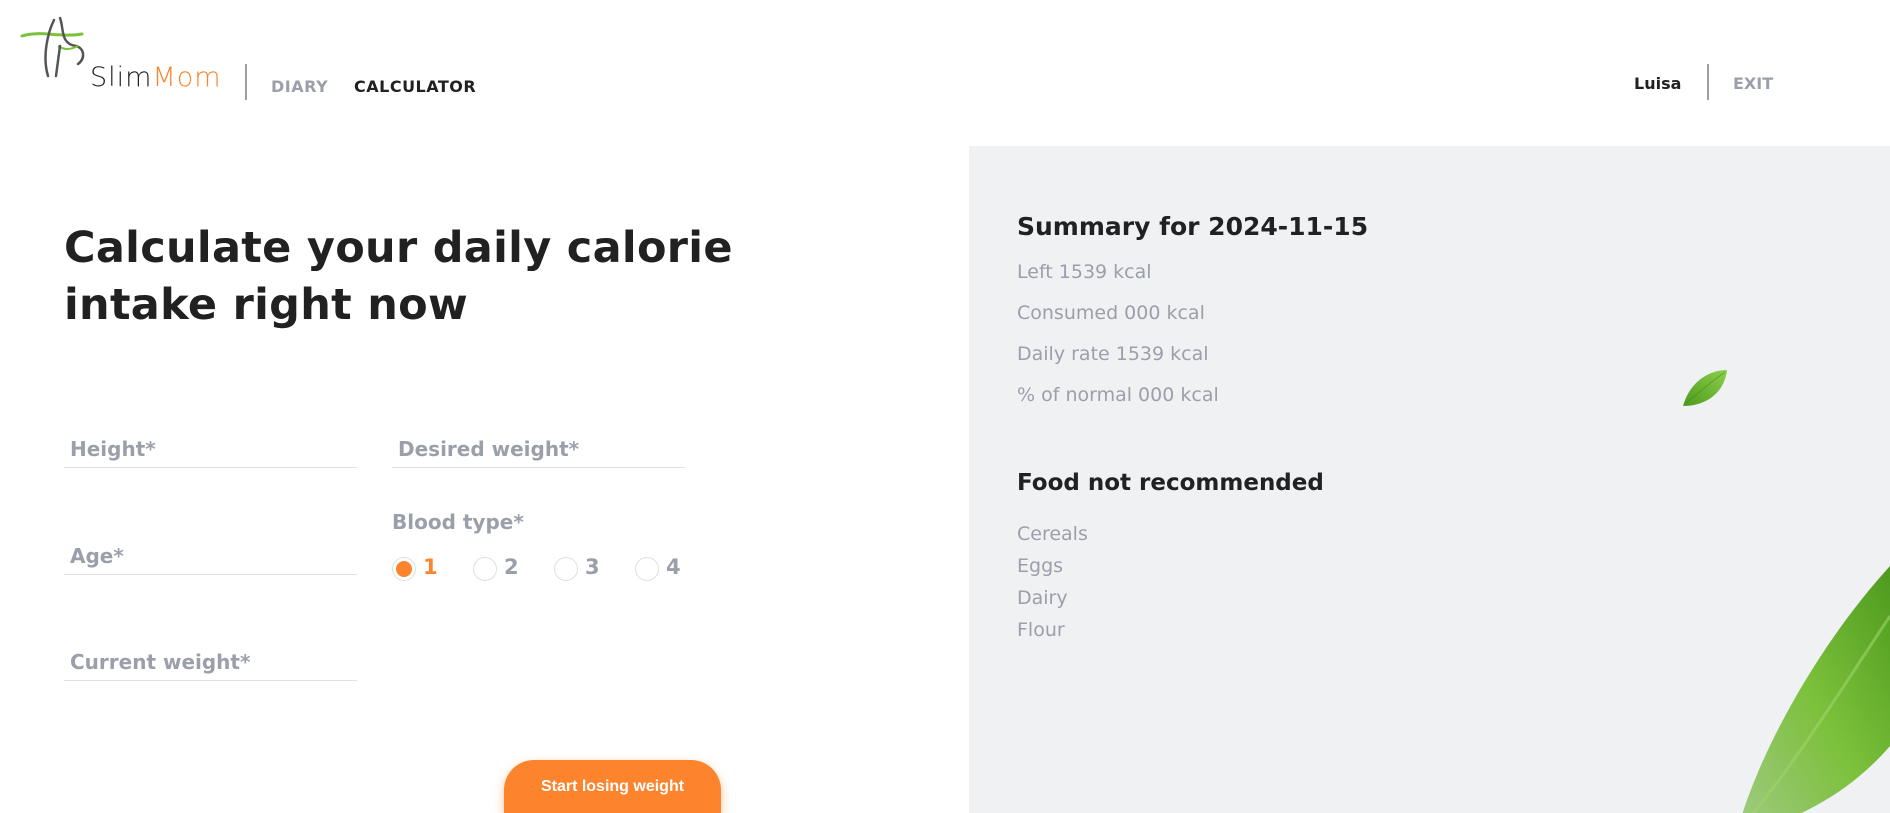  What do you see at coordinates (458, 522) in the screenshot?
I see `blood-type-label: Blood type*` at bounding box center [458, 522].